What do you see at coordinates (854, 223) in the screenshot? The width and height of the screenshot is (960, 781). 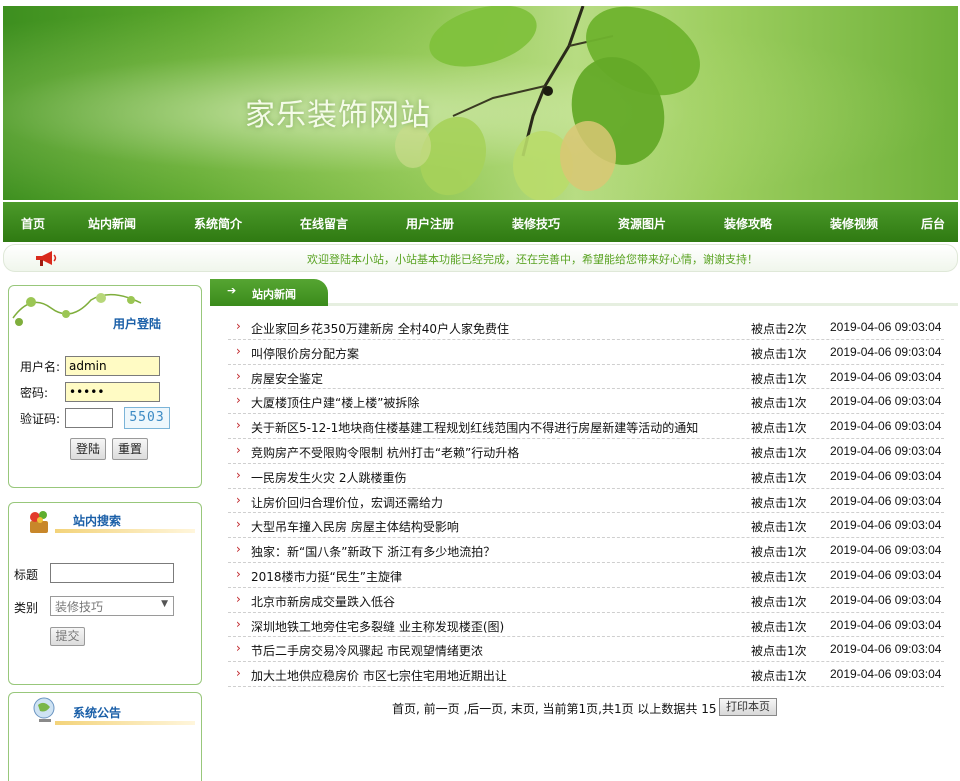 I see `nav-item: 装修视频` at bounding box center [854, 223].